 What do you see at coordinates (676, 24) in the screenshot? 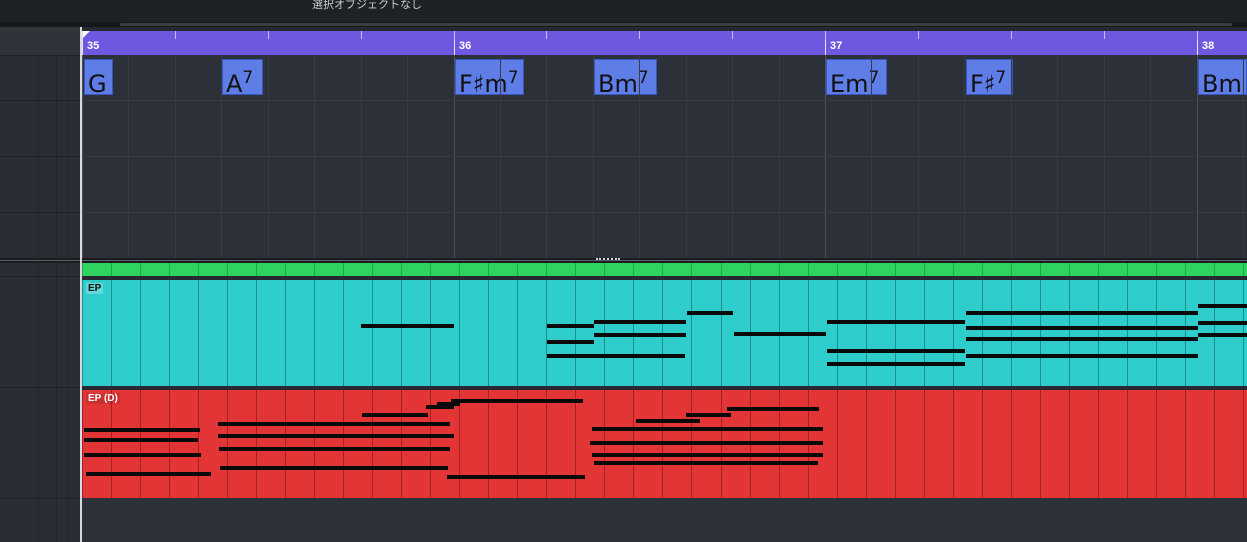
I see `horizontal-scroll-thumb` at bounding box center [676, 24].